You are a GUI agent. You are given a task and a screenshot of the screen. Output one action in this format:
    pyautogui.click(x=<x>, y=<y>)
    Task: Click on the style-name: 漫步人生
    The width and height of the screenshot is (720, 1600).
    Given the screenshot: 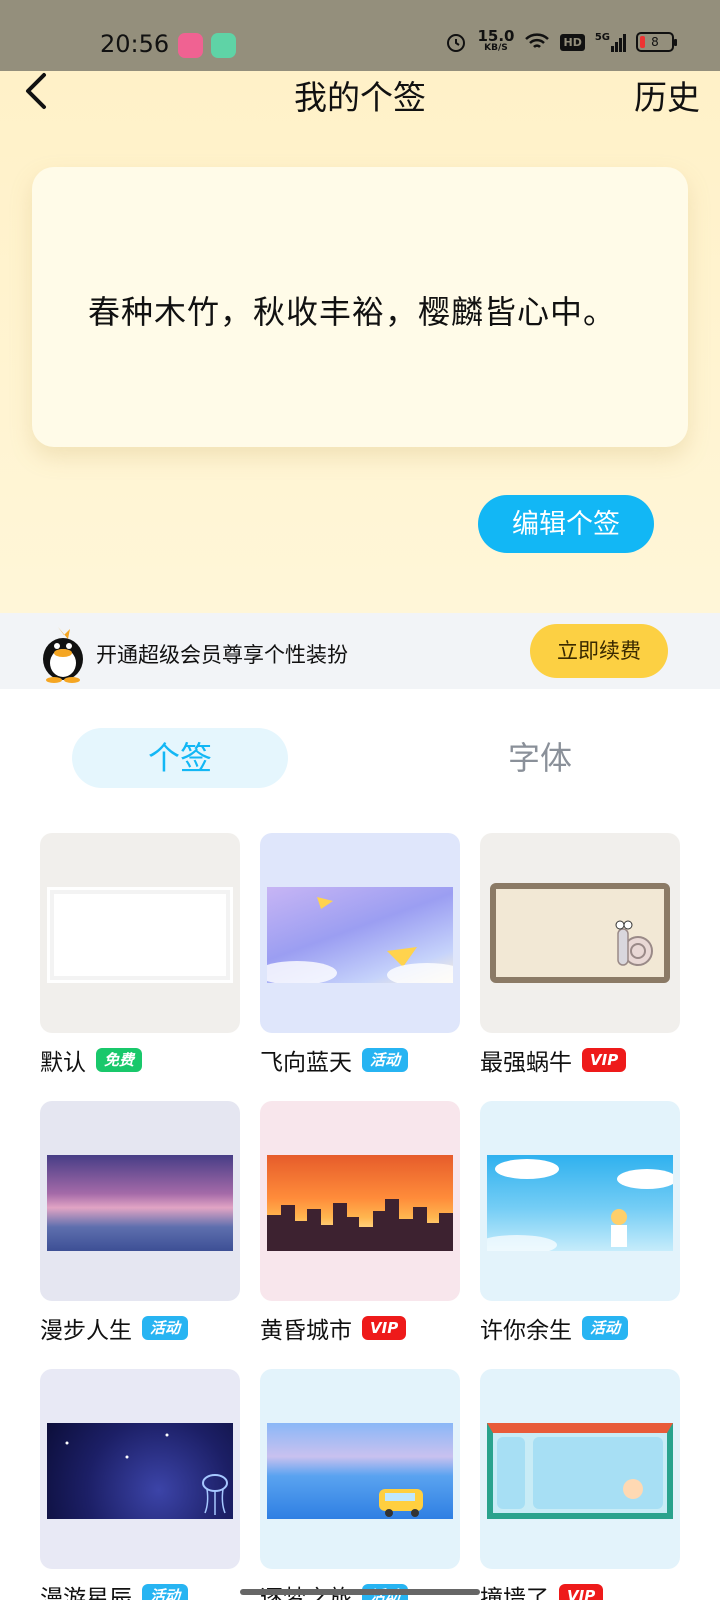 What is the action you would take?
    pyautogui.click(x=86, y=1331)
    